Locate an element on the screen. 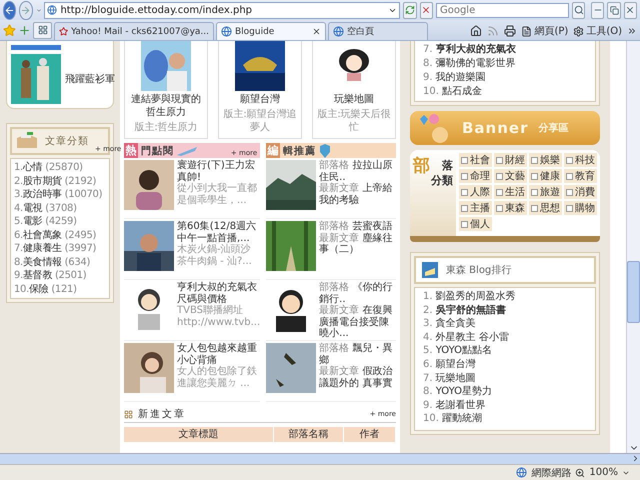 Image resolution: width=640 pixels, height=480 pixels. category-link: 消費 is located at coordinates (580, 192).